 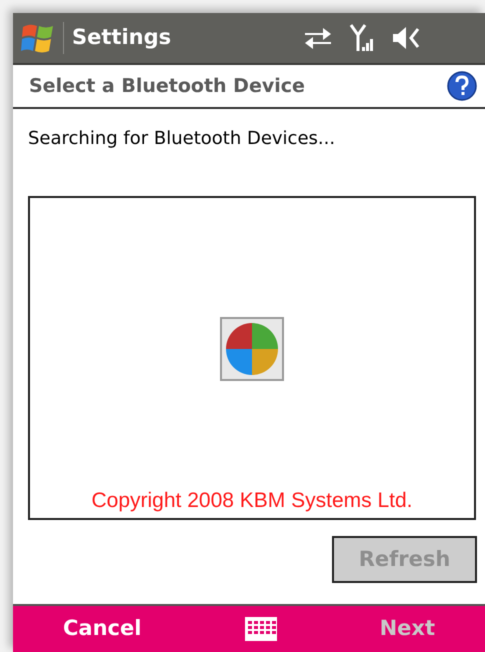 What do you see at coordinates (252, 501) in the screenshot?
I see `copyright-text: Copyright 2008 KBM Systems Ltd.` at bounding box center [252, 501].